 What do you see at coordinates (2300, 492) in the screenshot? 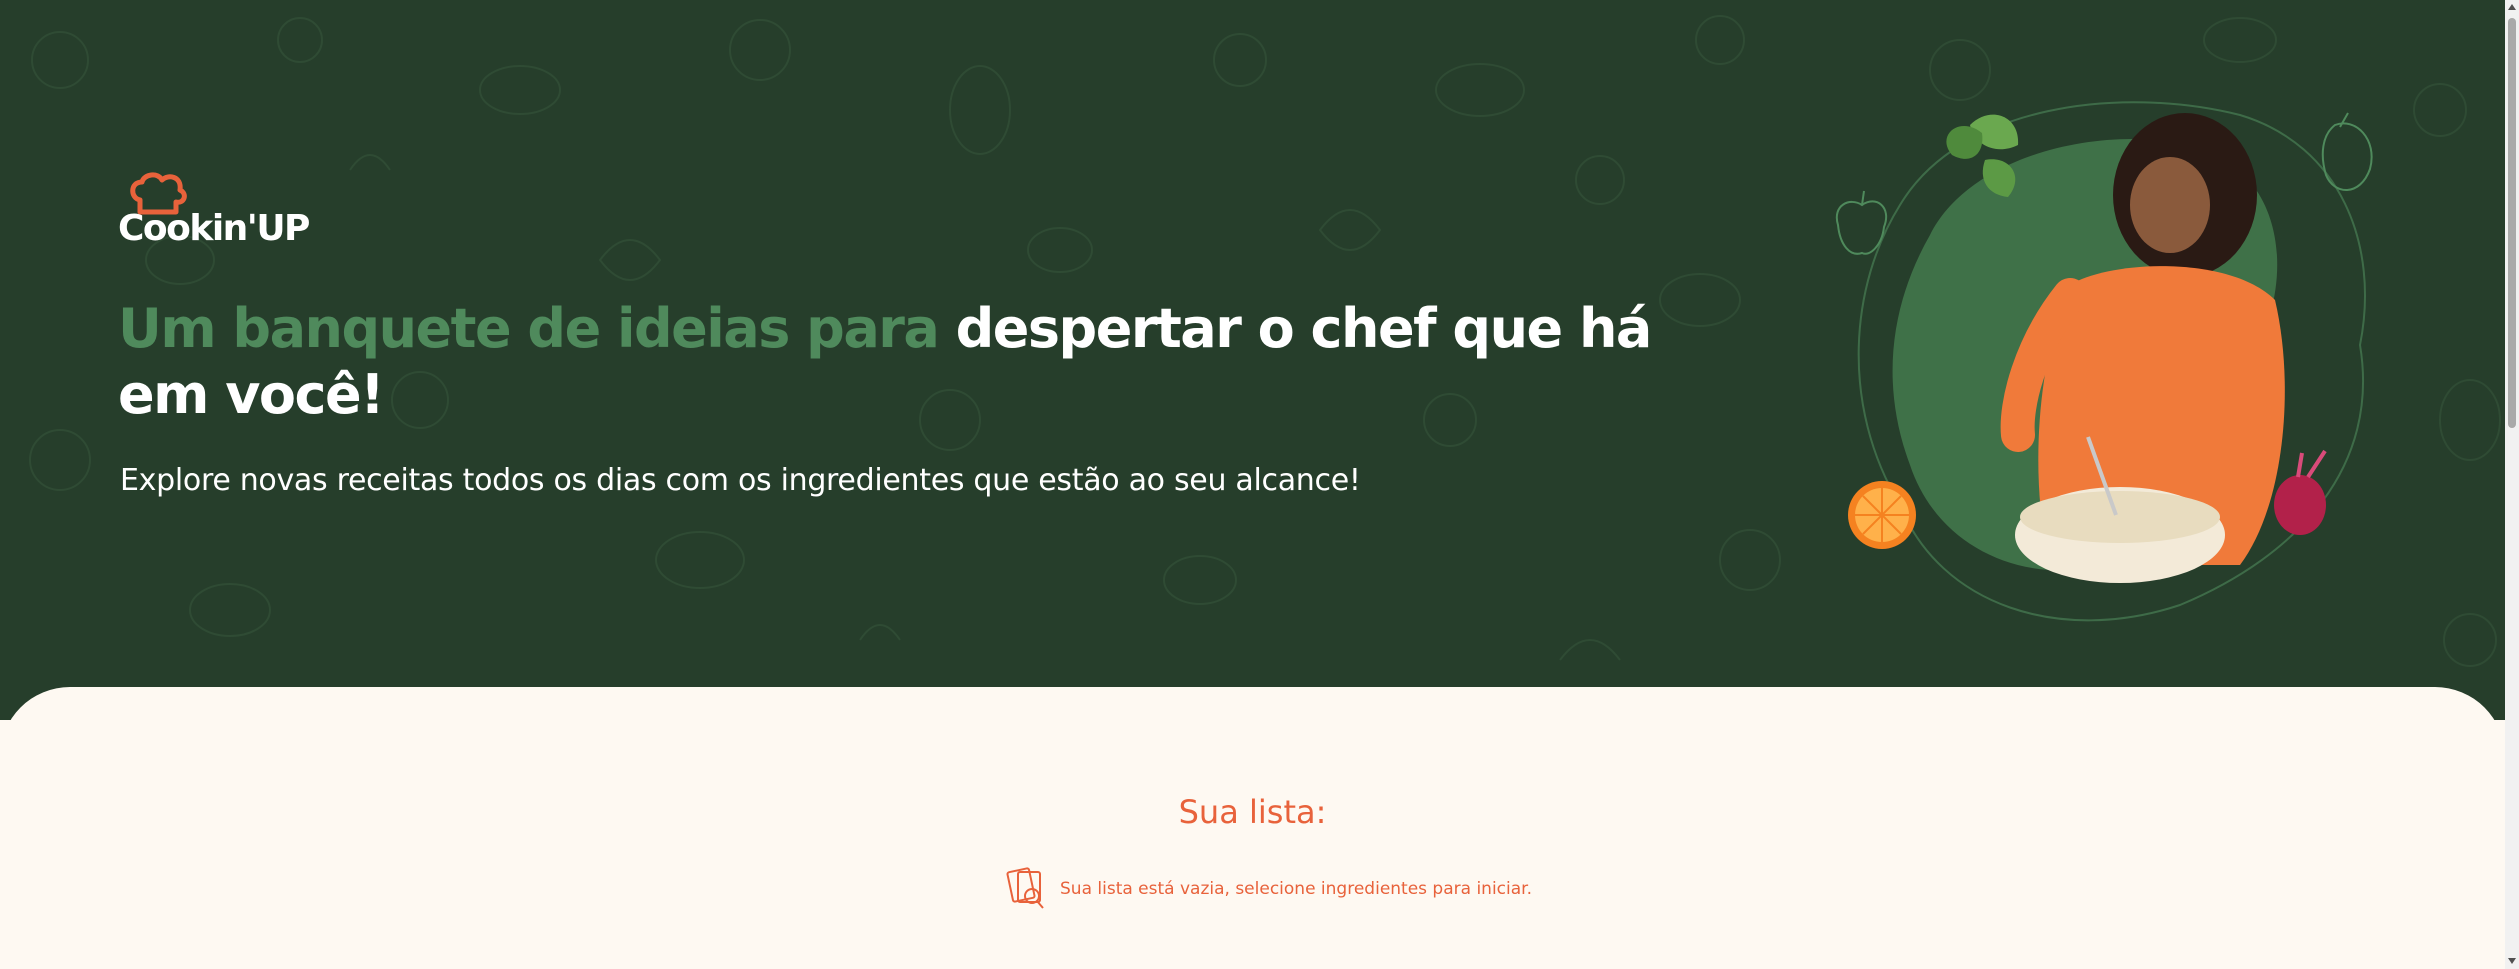
I see `beet-icon` at bounding box center [2300, 492].